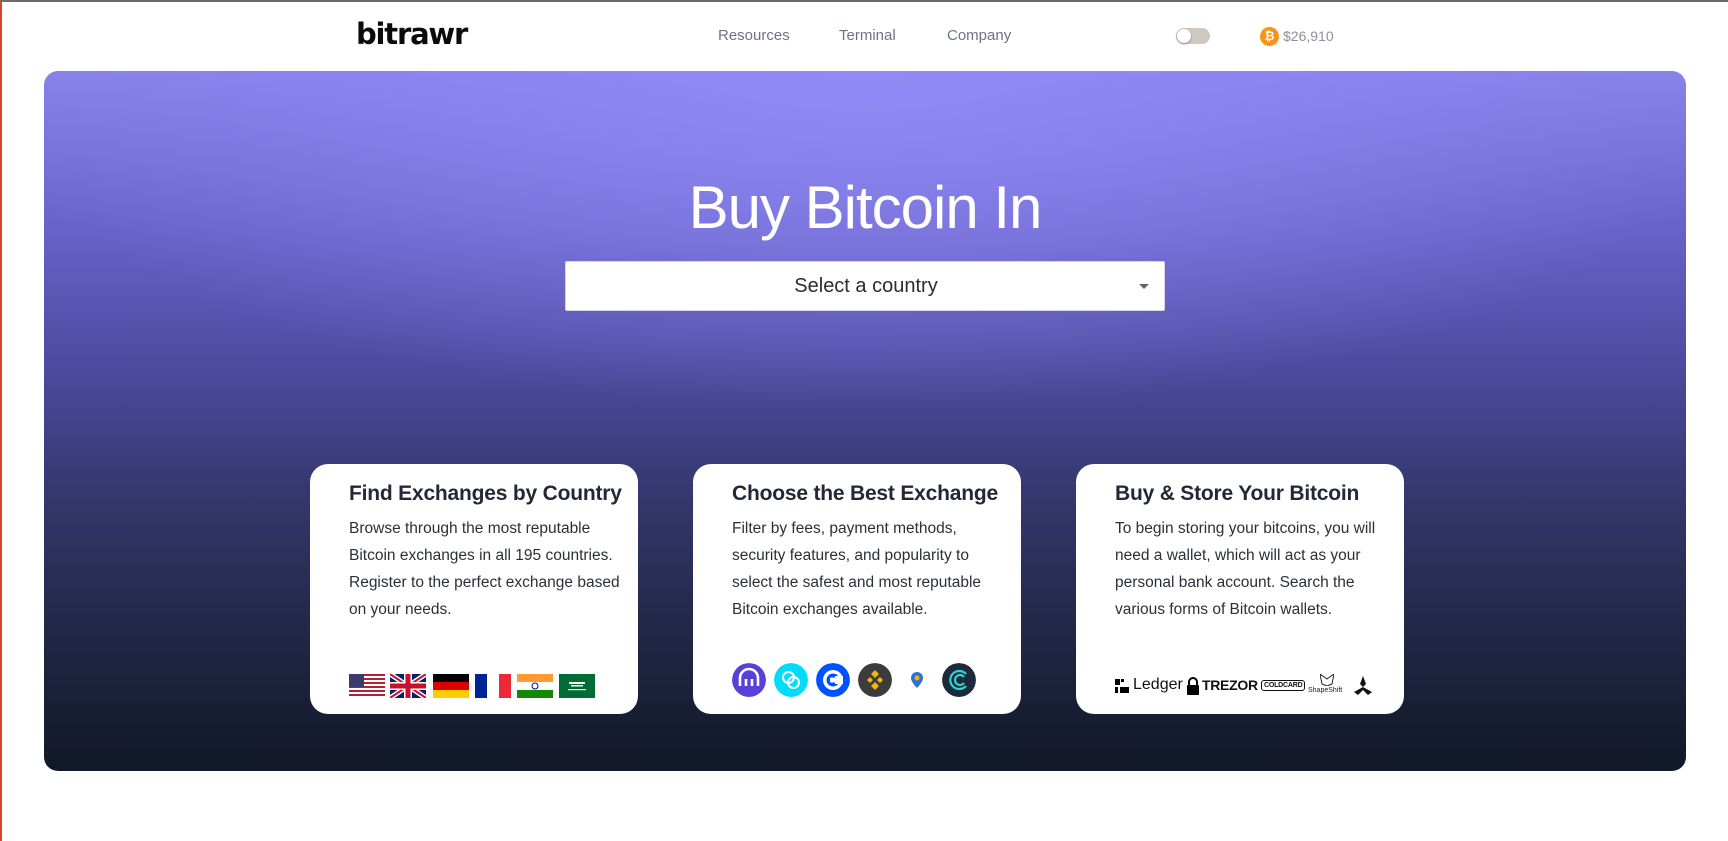 This screenshot has height=841, width=1728. I want to click on france-flag-icon, so click(493, 686).